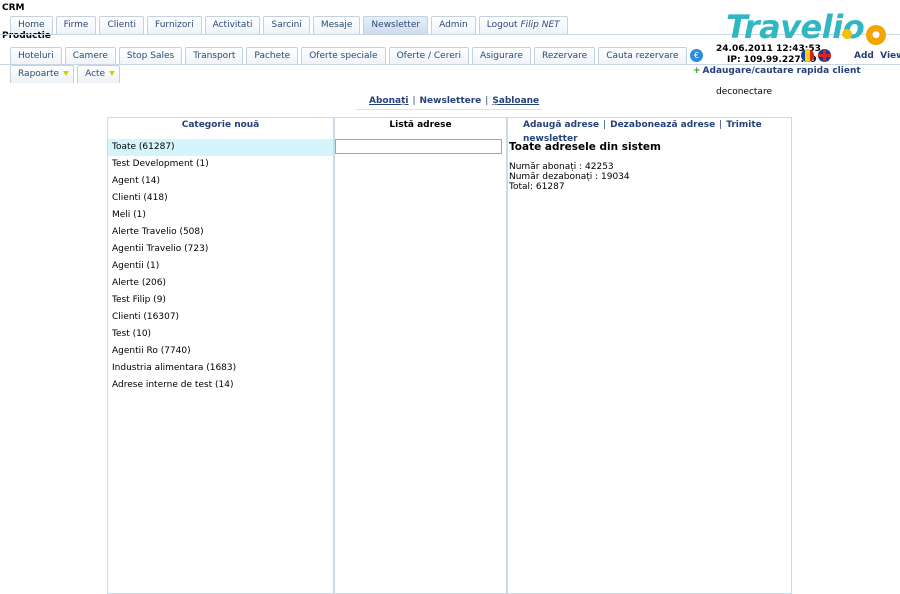 This screenshot has height=594, width=900. What do you see at coordinates (418, 146) in the screenshot?
I see `address-search-input` at bounding box center [418, 146].